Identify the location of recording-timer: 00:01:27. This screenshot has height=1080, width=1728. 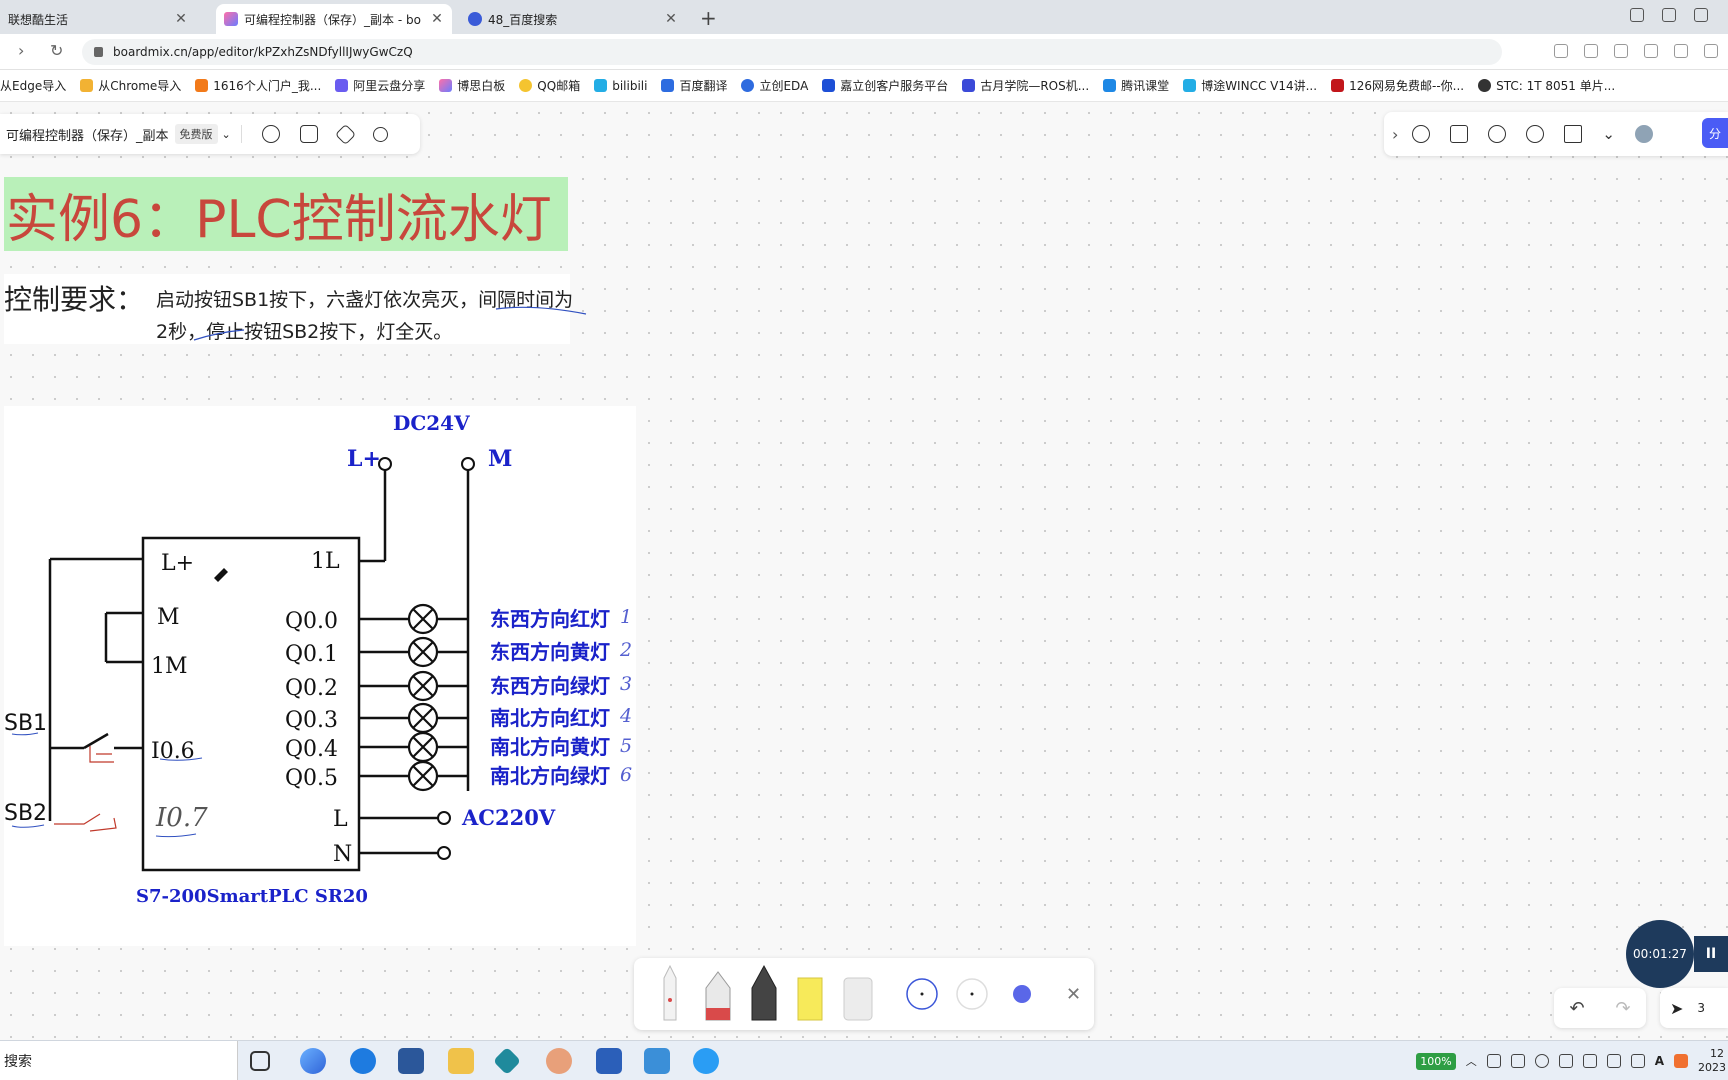
(1660, 954).